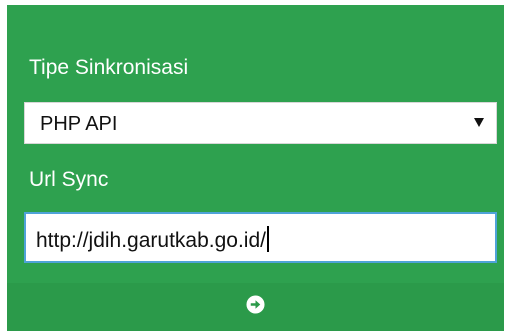 Image resolution: width=509 pixels, height=335 pixels. I want to click on arrow-circle-right-icon, so click(255, 304).